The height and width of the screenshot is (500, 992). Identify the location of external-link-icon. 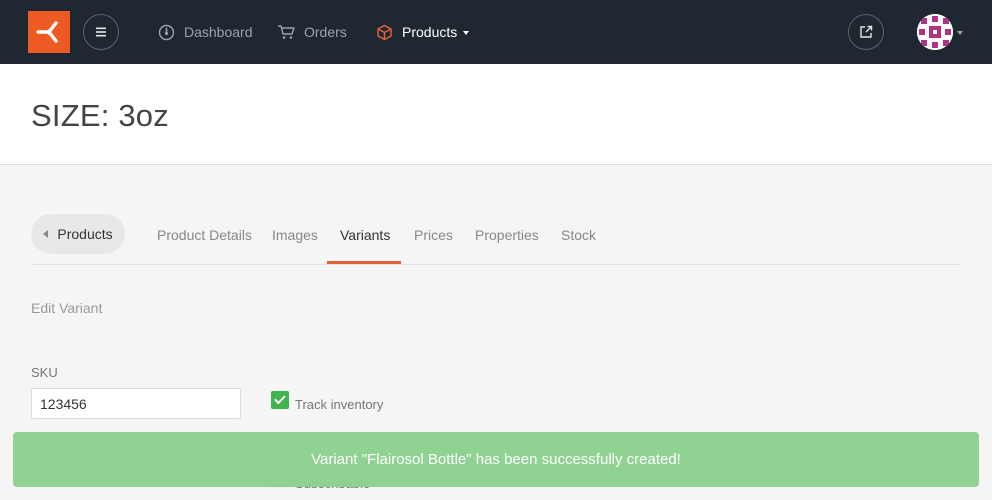
(866, 31).